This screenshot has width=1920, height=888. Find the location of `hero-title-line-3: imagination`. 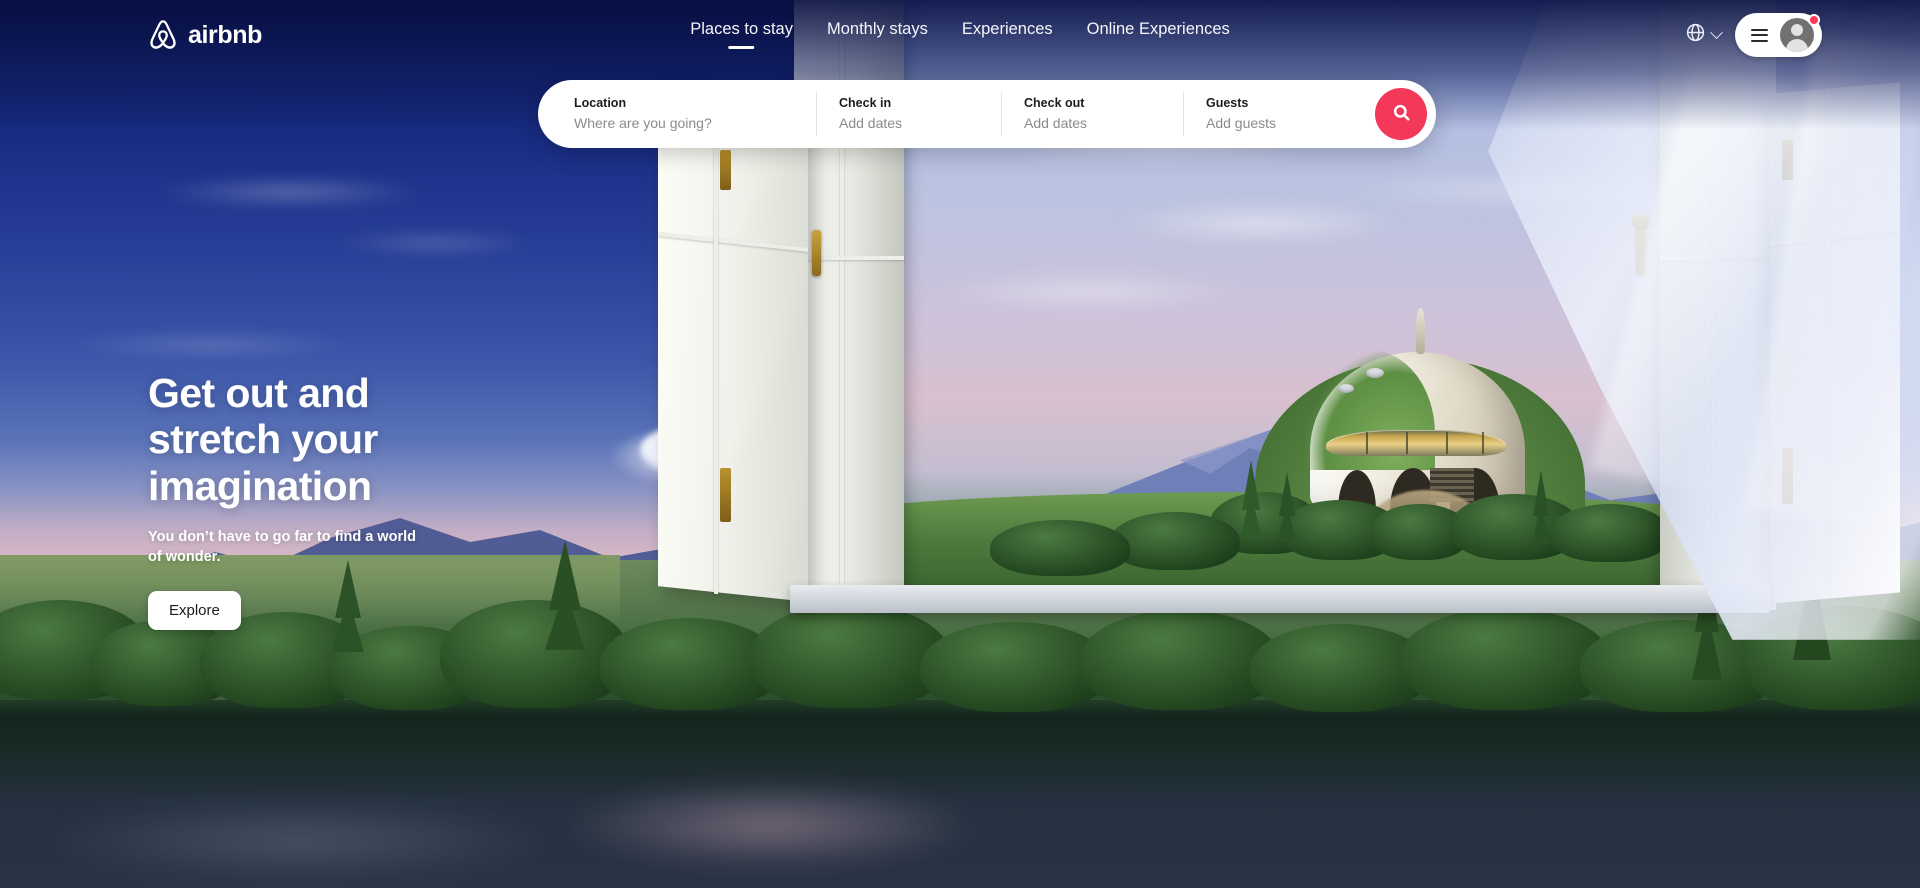

hero-title-line-3: imagination is located at coordinates (260, 485).